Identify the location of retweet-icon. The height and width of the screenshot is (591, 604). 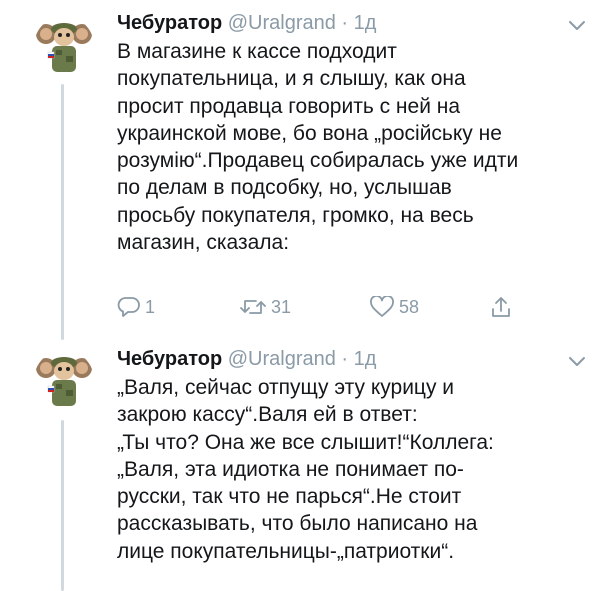
(253, 307).